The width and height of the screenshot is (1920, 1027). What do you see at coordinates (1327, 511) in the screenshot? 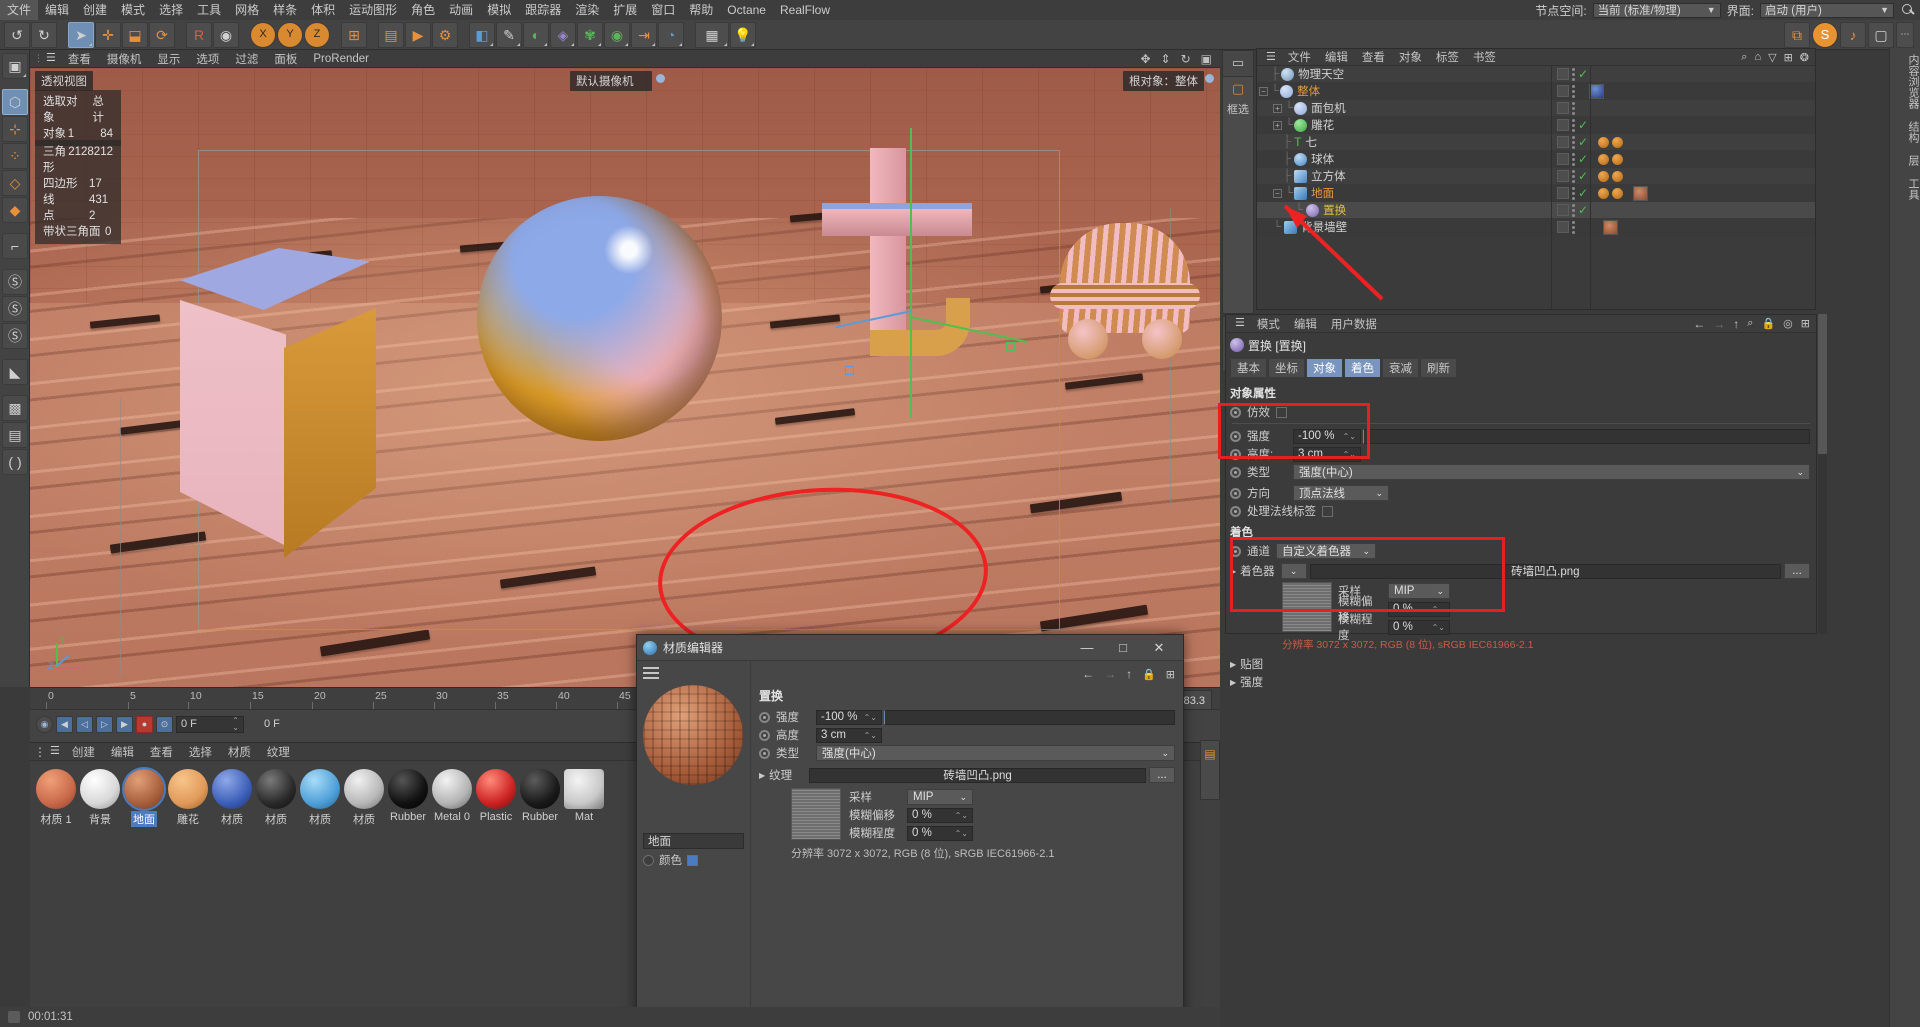
I see `normal-tag-checkbox` at bounding box center [1327, 511].